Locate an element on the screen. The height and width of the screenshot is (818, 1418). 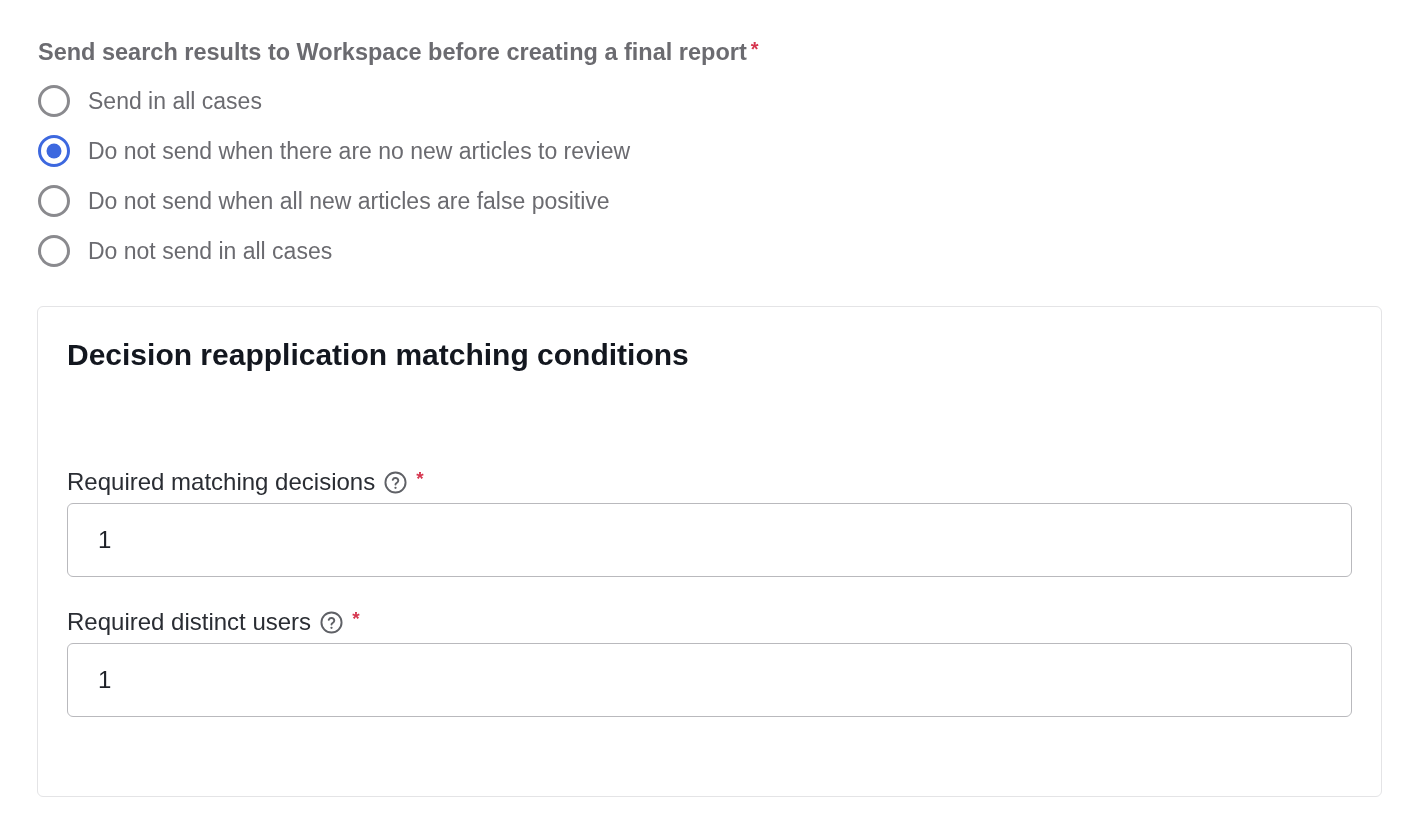
radio-label: Do not send when there are no new articles to review is located at coordinates (359, 151).